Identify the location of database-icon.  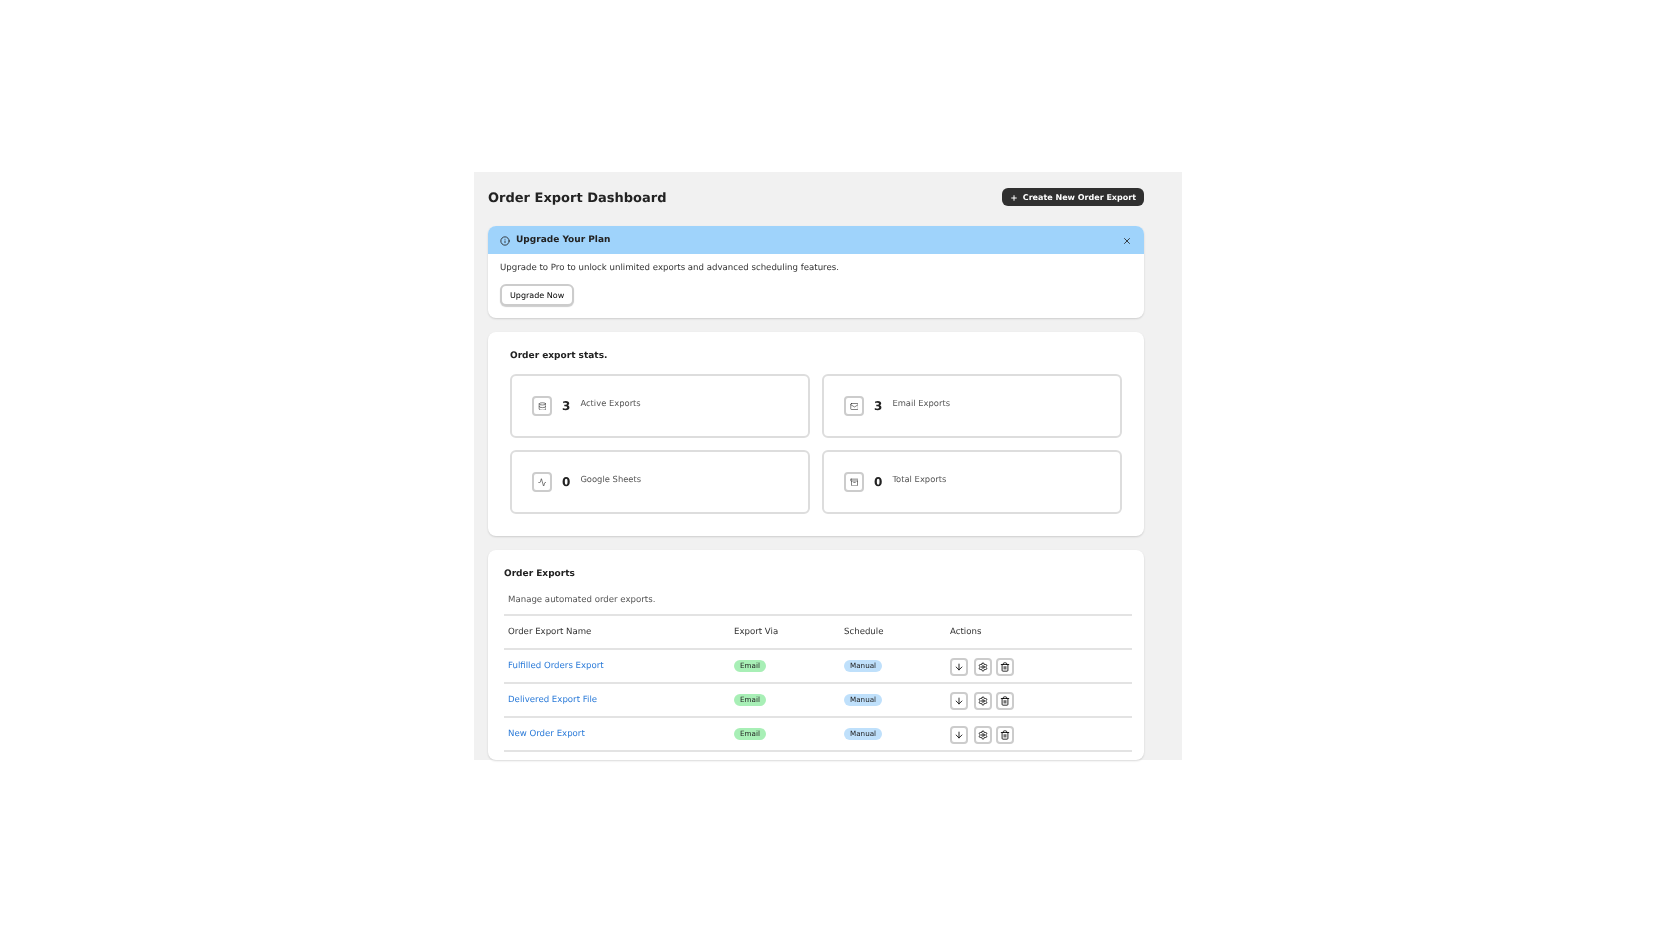
(542, 406).